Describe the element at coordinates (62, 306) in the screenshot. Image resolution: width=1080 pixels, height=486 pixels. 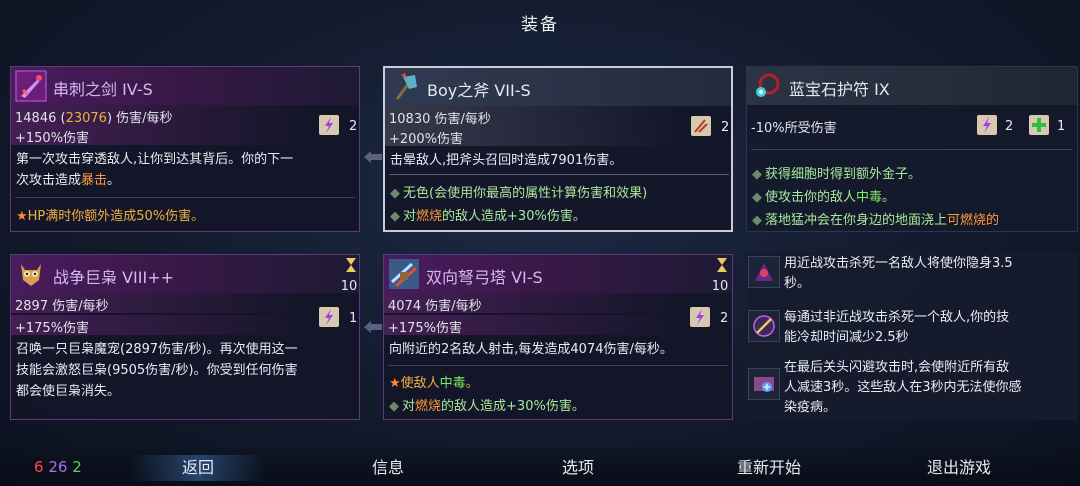
I see `dps-value: 2897 伤害/每秒` at that location.